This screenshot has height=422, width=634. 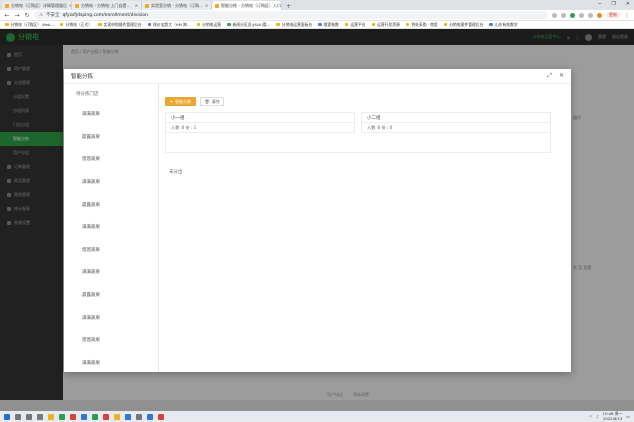 I want to click on start-icon, so click(x=7, y=416).